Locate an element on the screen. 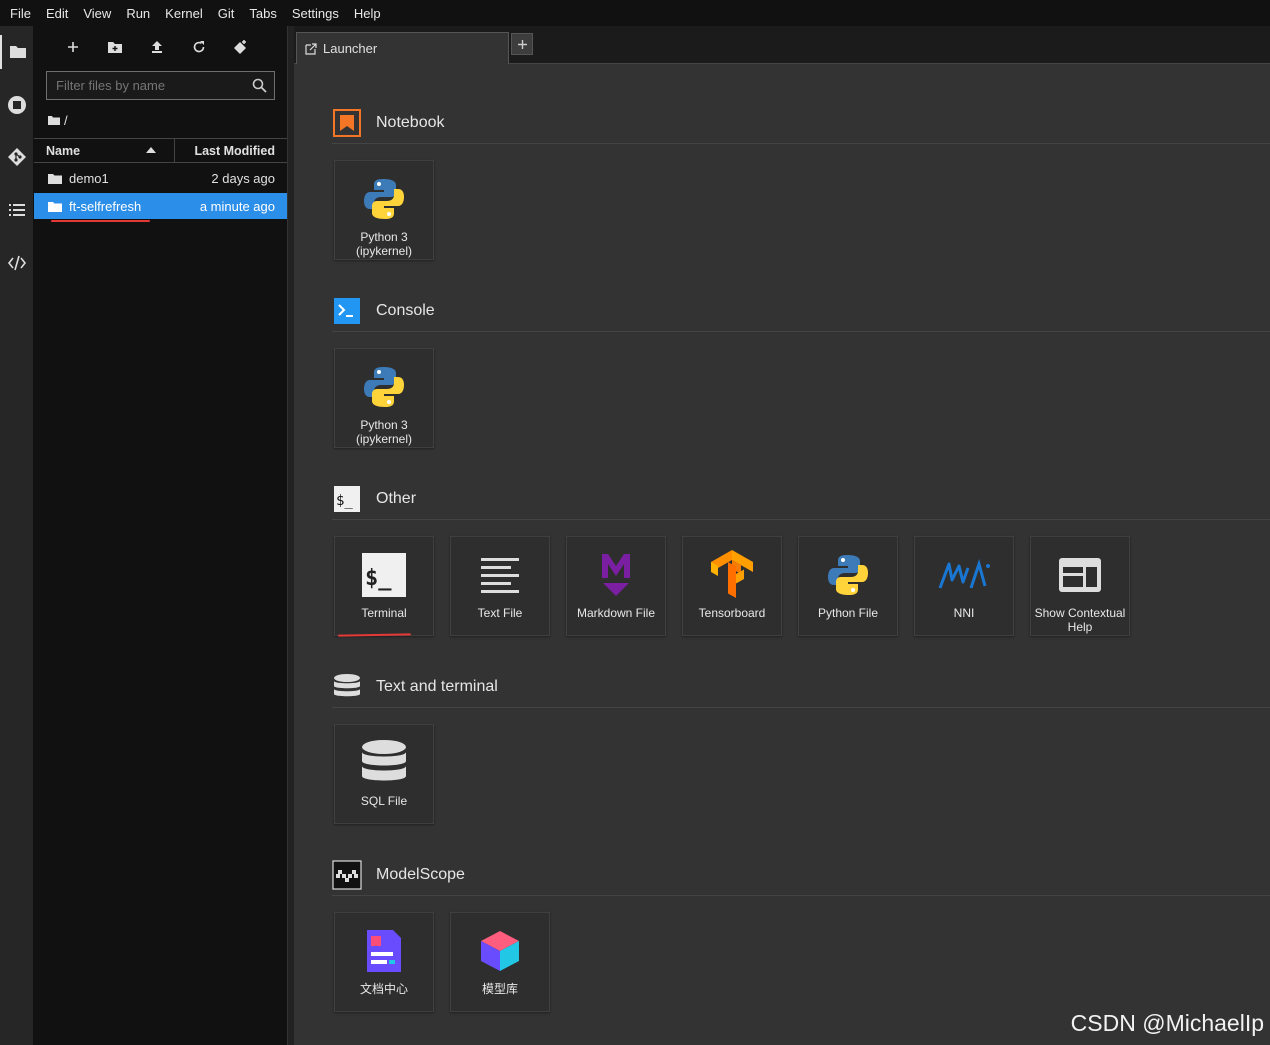  launcher-section-text-and-terminal: Text and terminal SQL File is located at coordinates (801, 745).